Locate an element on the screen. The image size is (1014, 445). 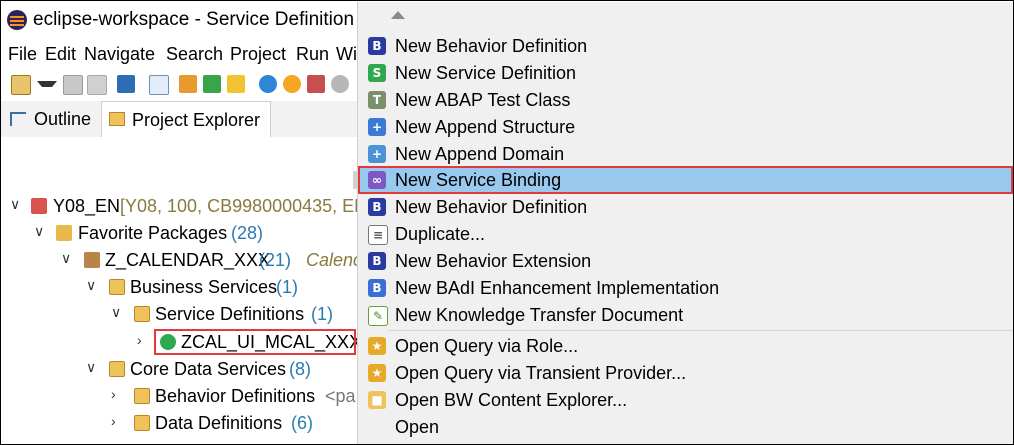
tree-row-business-services: ∨ Business Services (1) is located at coordinates (179, 288).